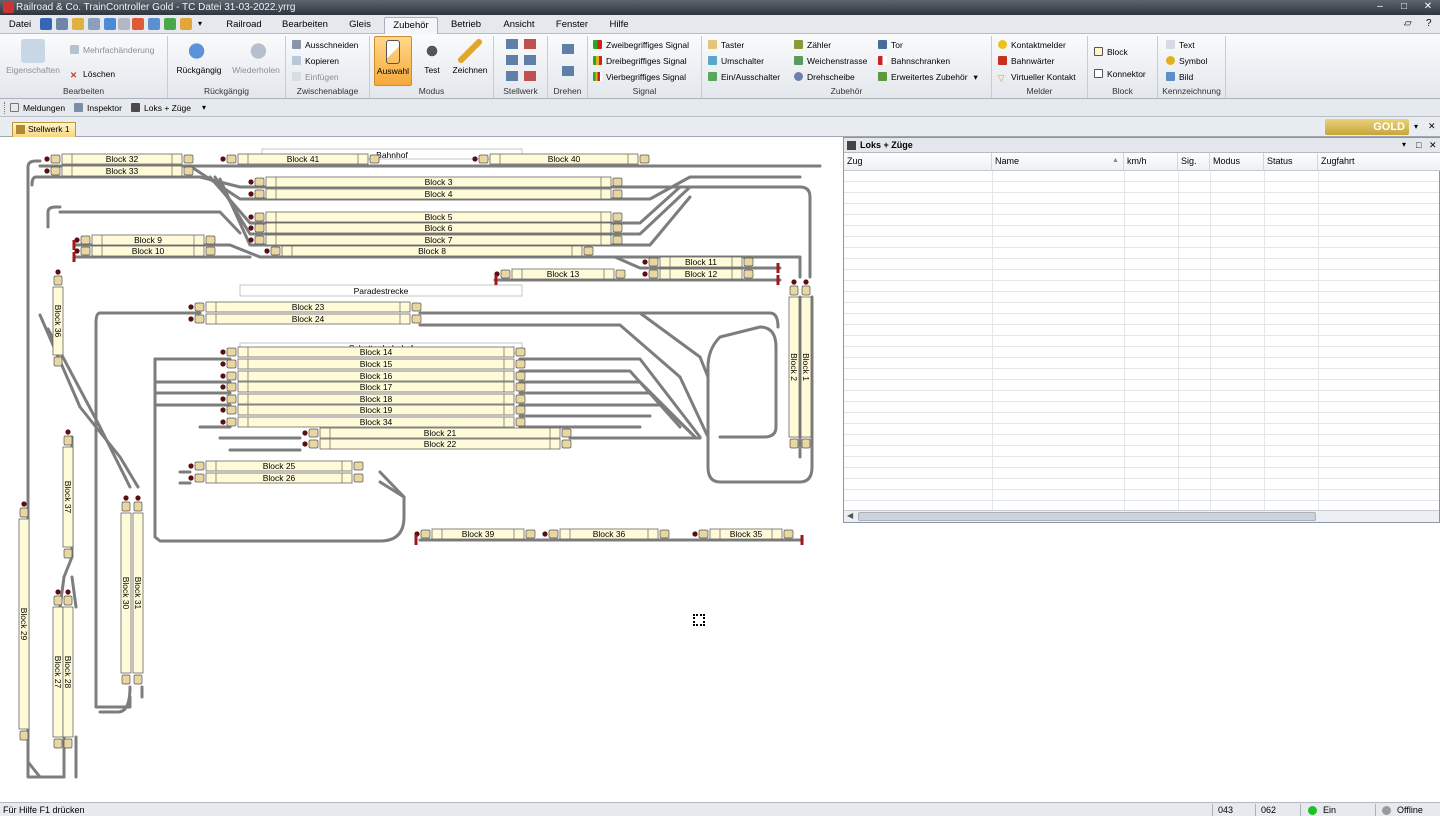 This screenshot has width=1440, height=816. Describe the element at coordinates (46, 24) in the screenshot. I see `save-icon` at that location.